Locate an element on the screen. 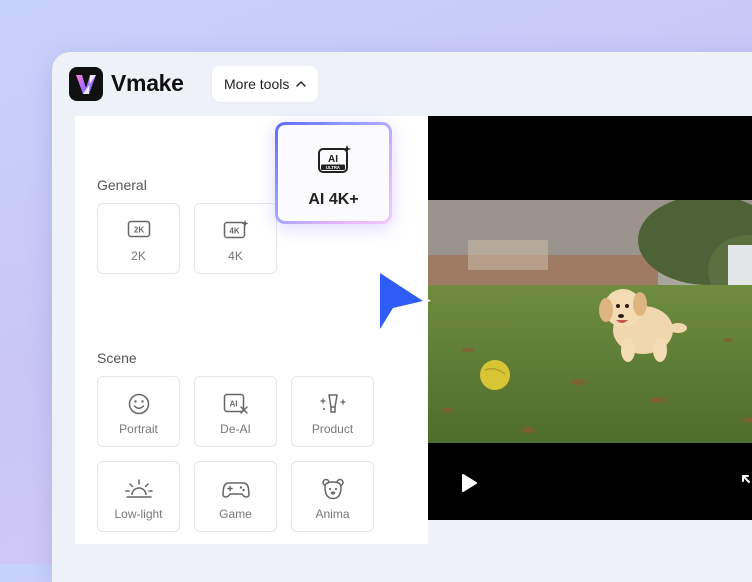 The height and width of the screenshot is (582, 752). option-2k-label: 2K is located at coordinates (138, 256).